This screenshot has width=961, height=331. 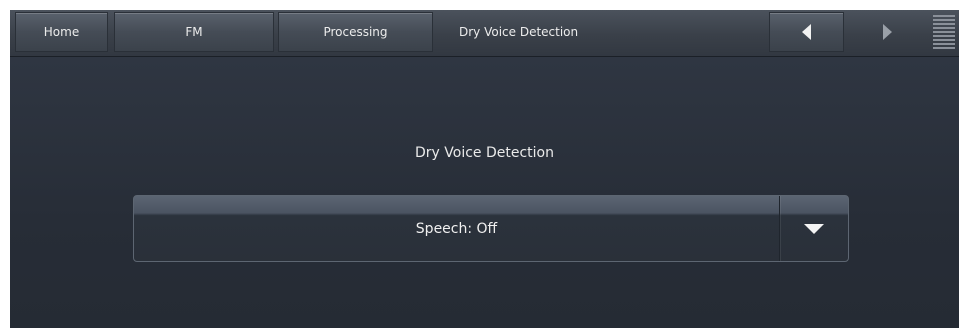 I want to click on chevron-left-icon, so click(x=806, y=32).